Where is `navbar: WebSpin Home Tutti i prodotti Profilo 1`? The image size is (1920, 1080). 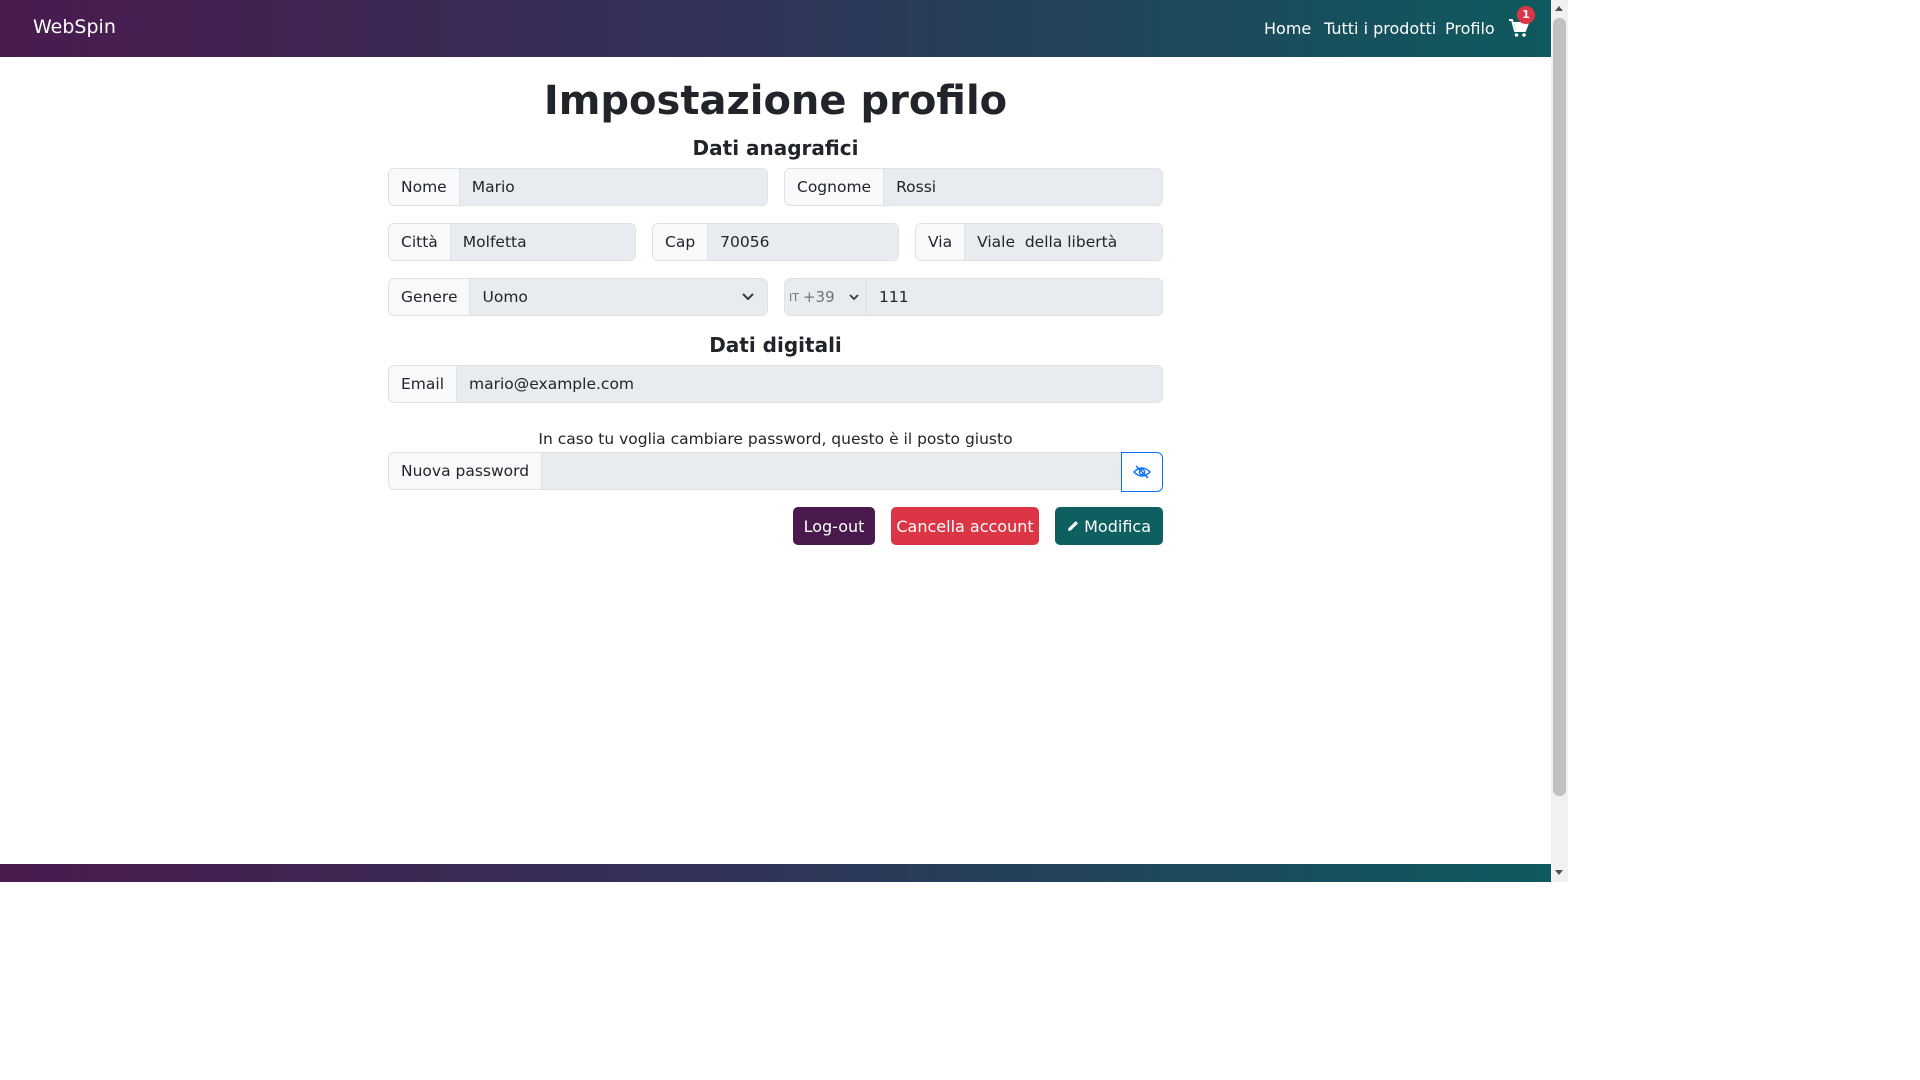
navbar: WebSpin Home Tutti i prodotti Profilo 1 is located at coordinates (775, 28).